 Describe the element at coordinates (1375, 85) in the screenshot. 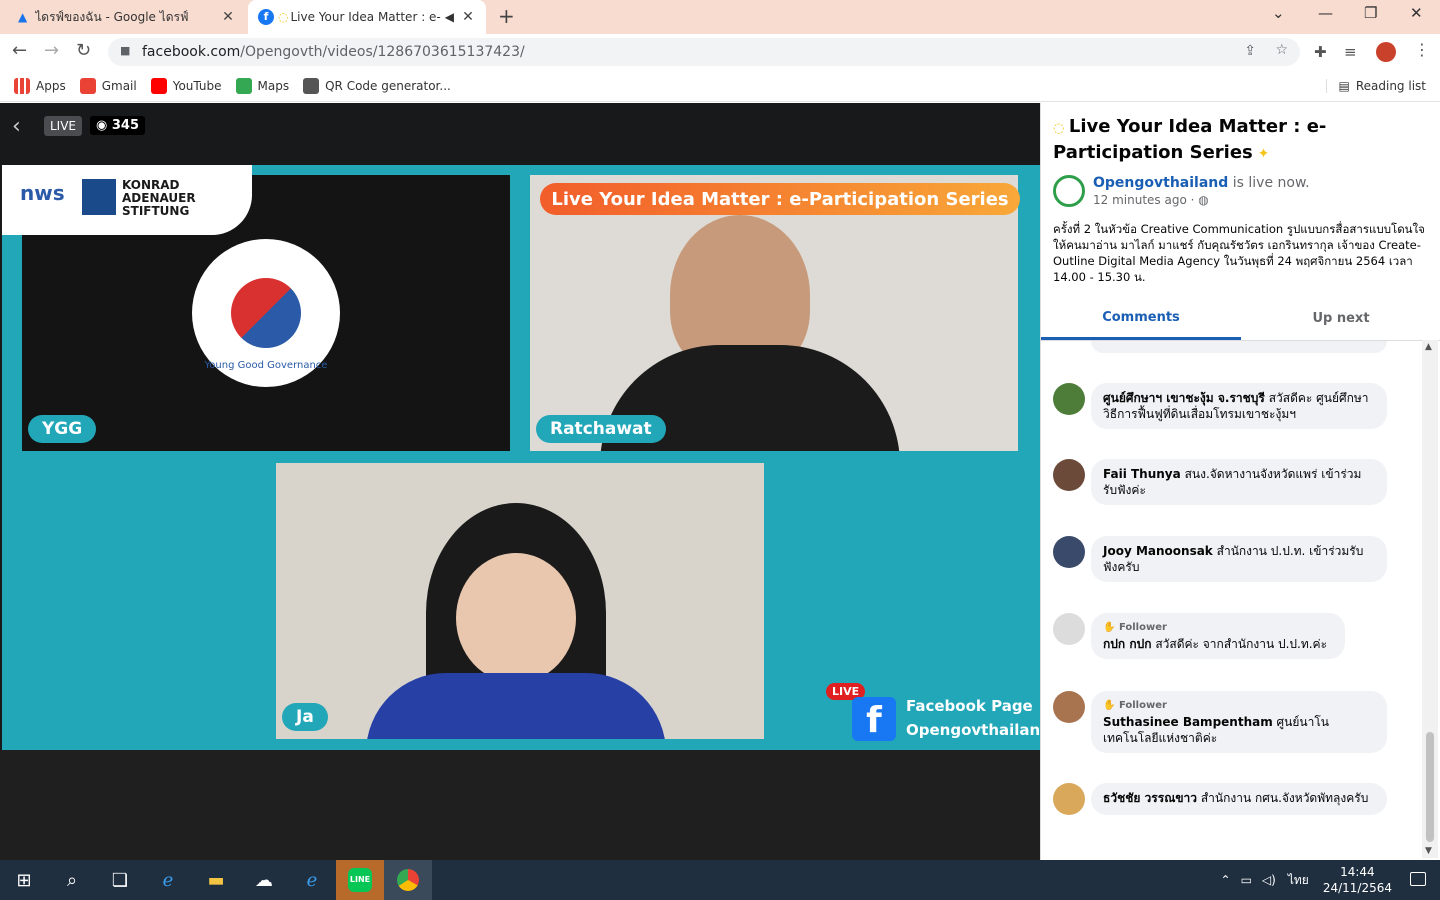

I see `reading-list: ▤ Reading list` at that location.